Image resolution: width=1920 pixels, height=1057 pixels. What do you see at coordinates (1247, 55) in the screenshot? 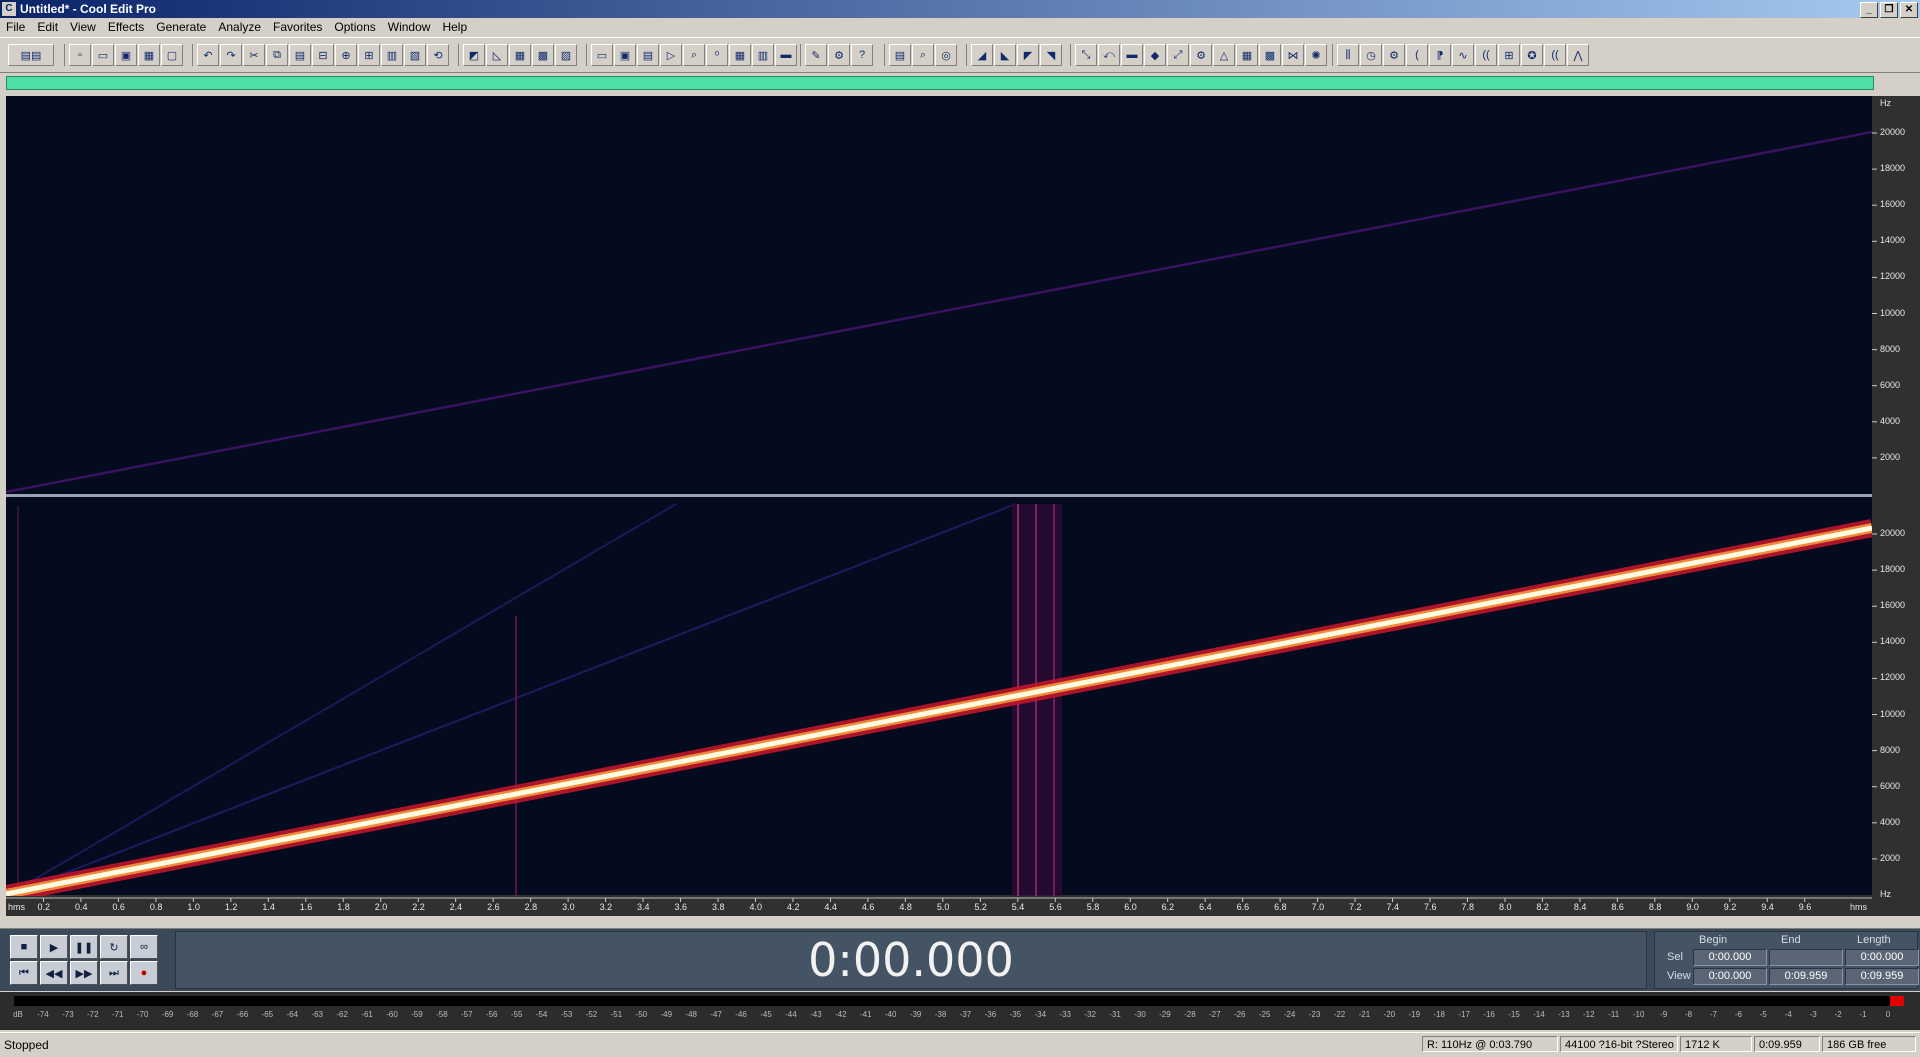
I see `noise-reduction-icon: ▦` at bounding box center [1247, 55].